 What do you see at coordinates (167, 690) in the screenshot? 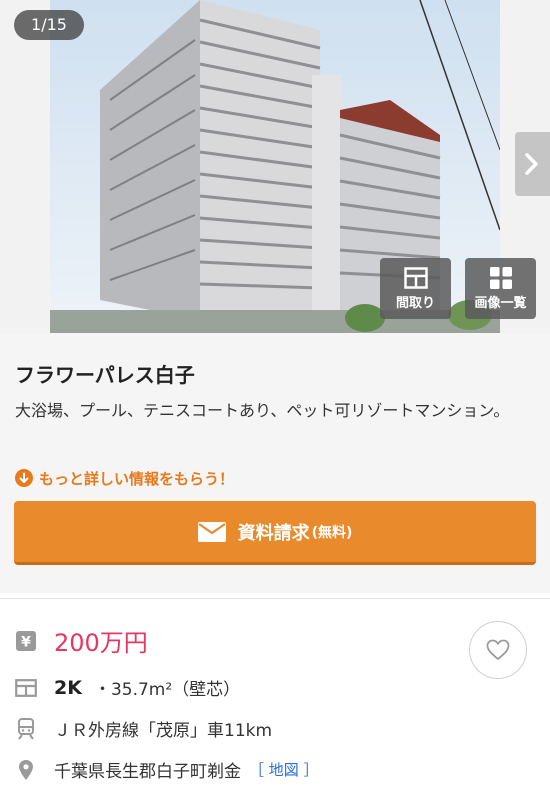
I see `area-value: ・35.7m²（壁芯）` at bounding box center [167, 690].